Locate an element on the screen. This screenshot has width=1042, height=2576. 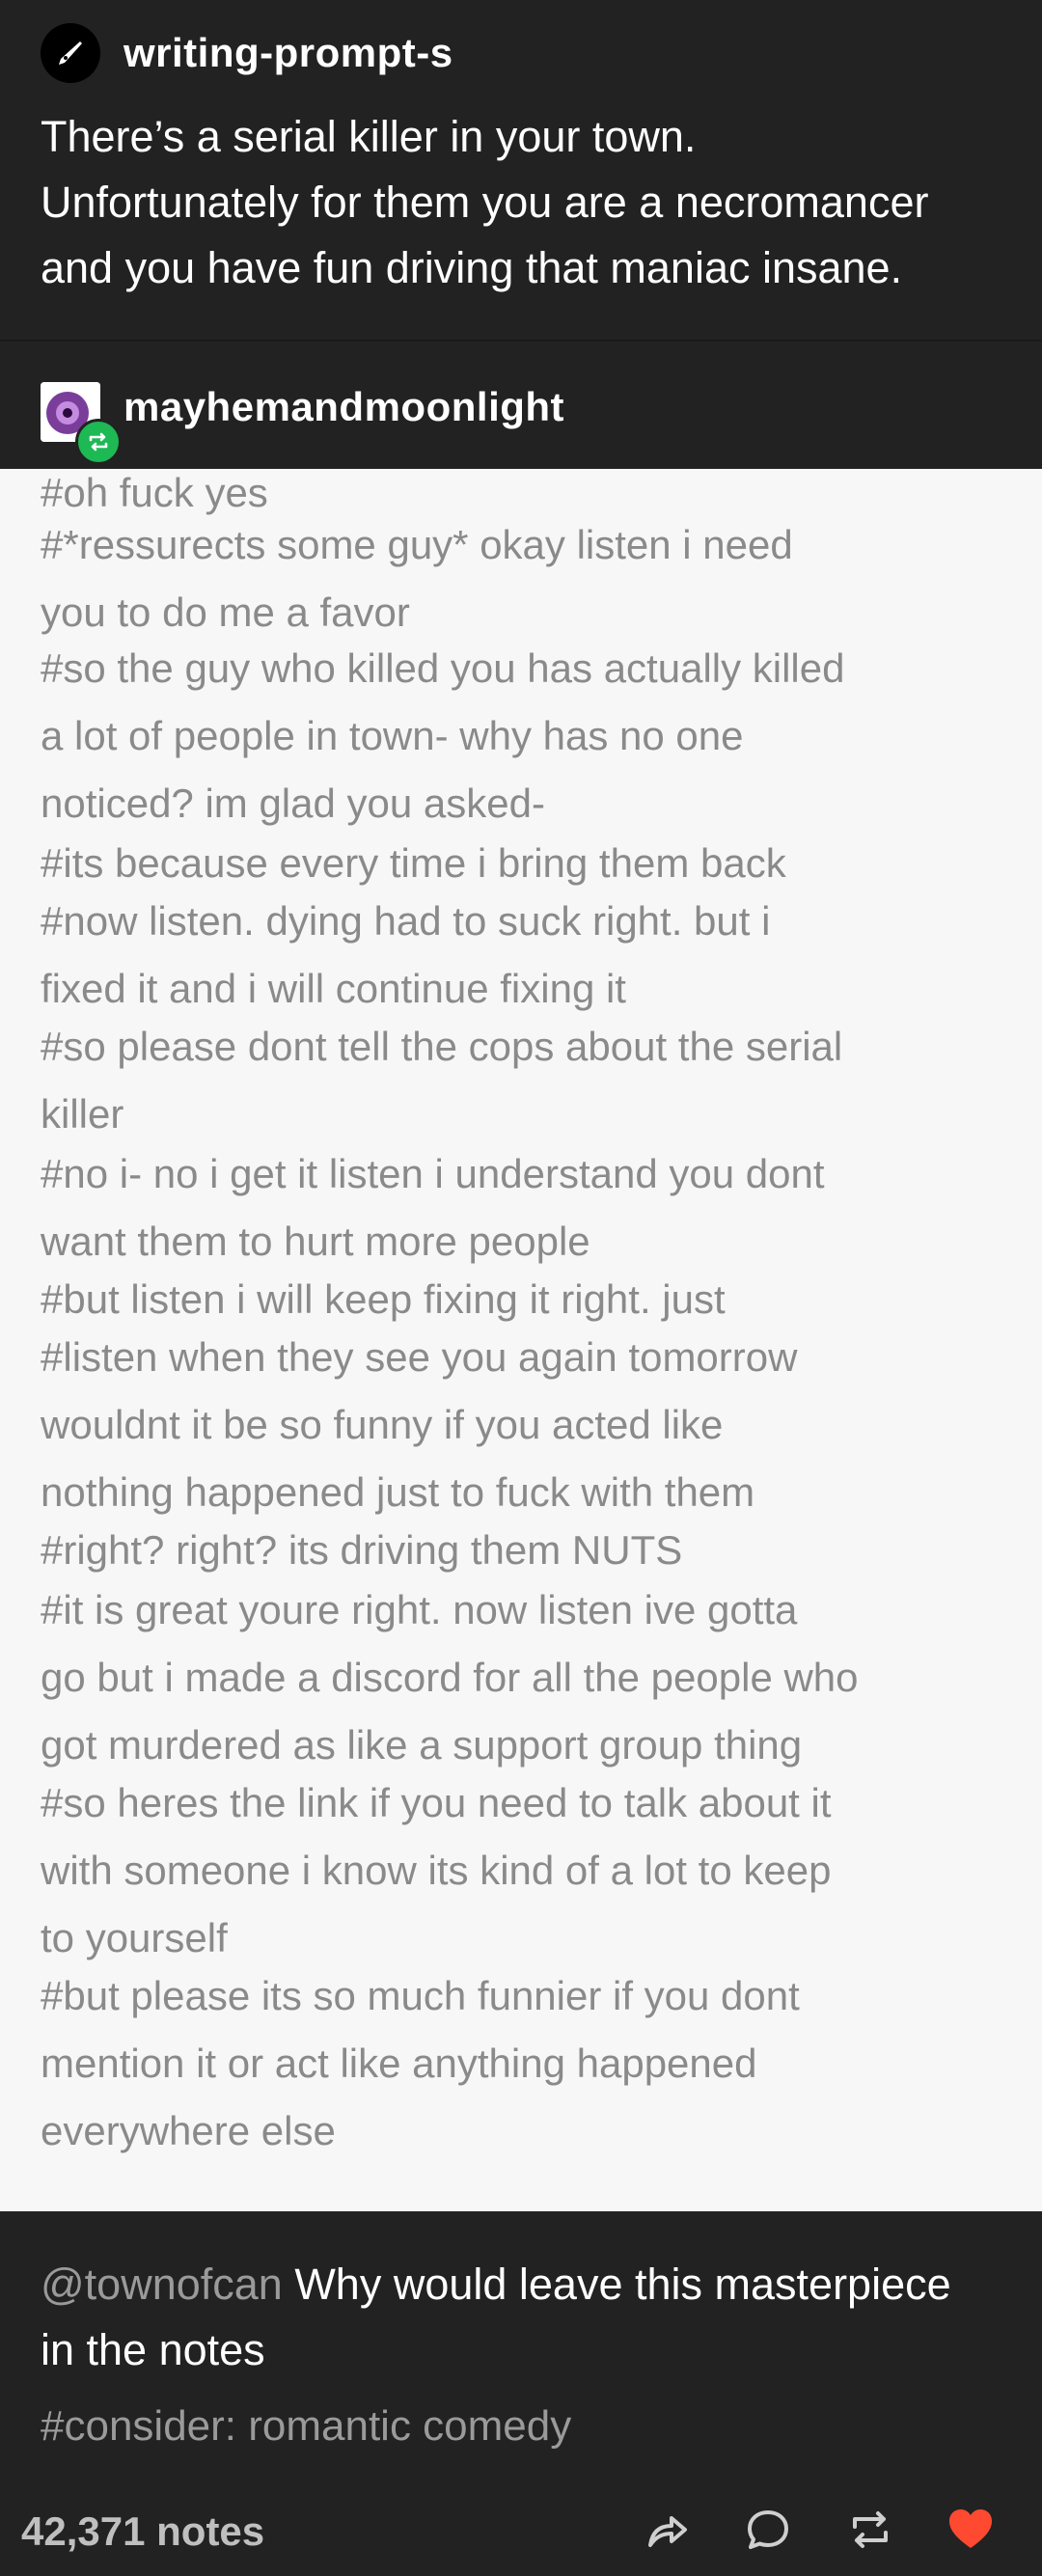
note-tag: #consider: romantic comedy is located at coordinates (306, 2427).